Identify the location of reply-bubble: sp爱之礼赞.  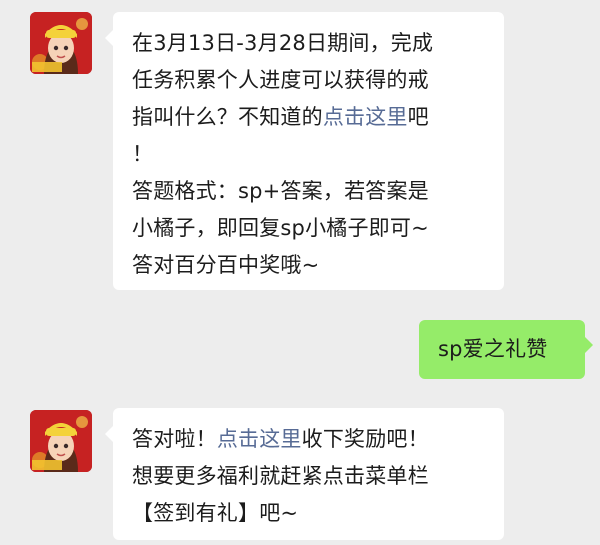
(506, 349).